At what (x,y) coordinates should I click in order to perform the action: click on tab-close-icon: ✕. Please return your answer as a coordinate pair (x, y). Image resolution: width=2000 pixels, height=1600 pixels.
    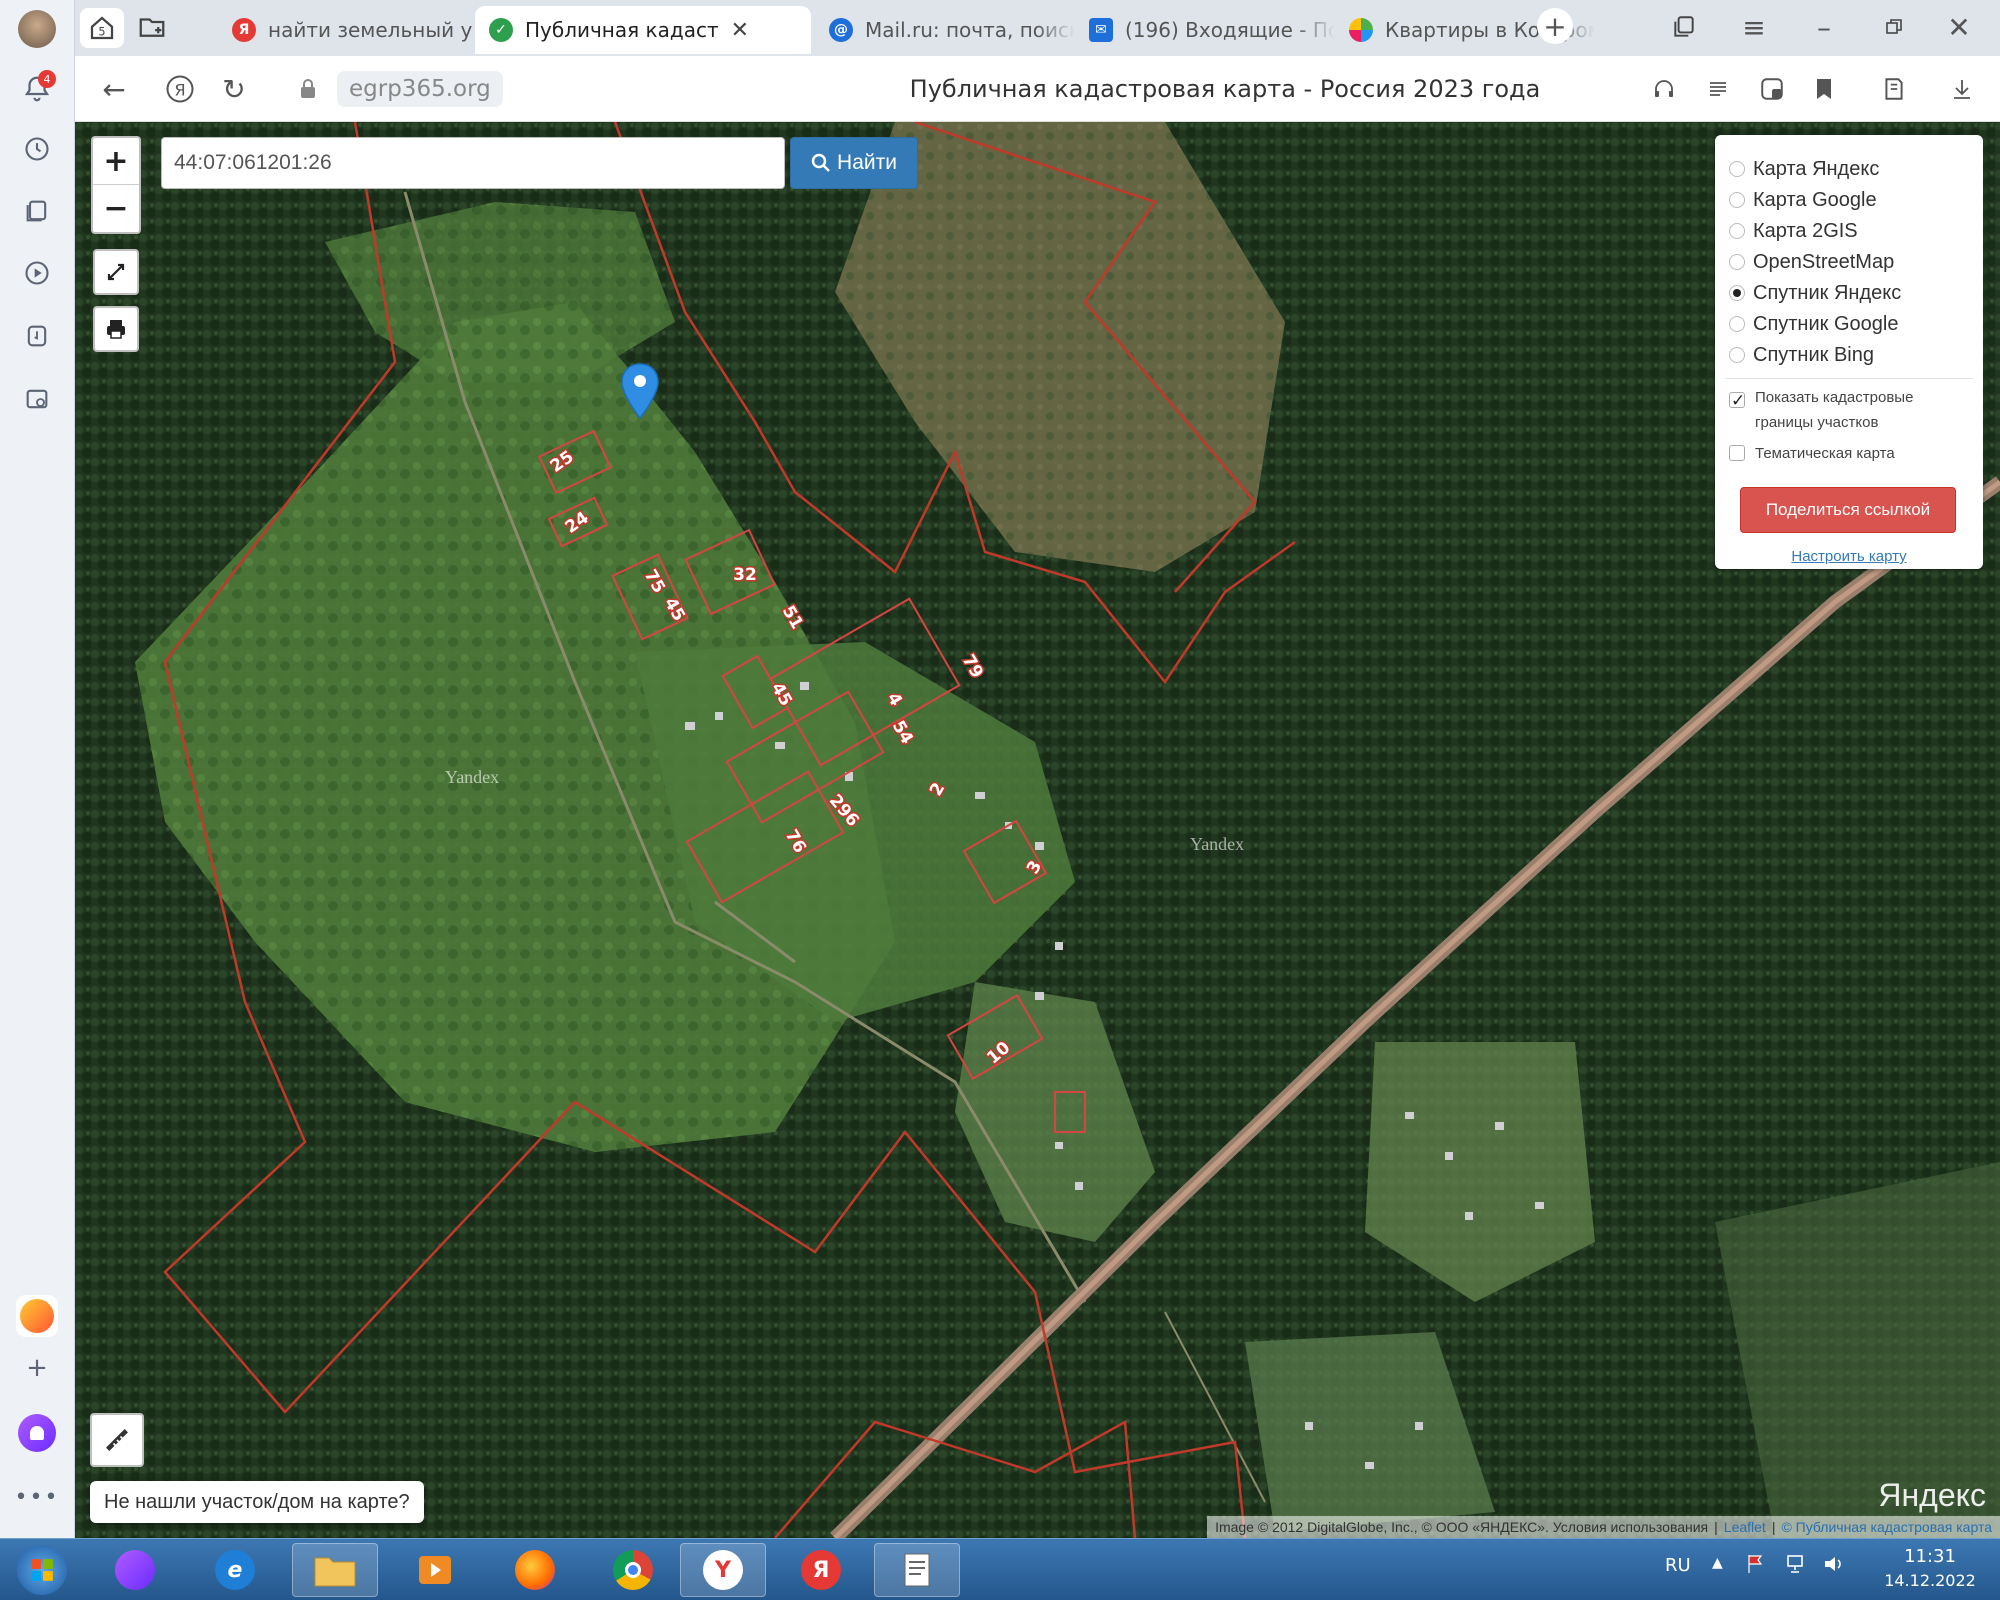
    Looking at the image, I should click on (740, 30).